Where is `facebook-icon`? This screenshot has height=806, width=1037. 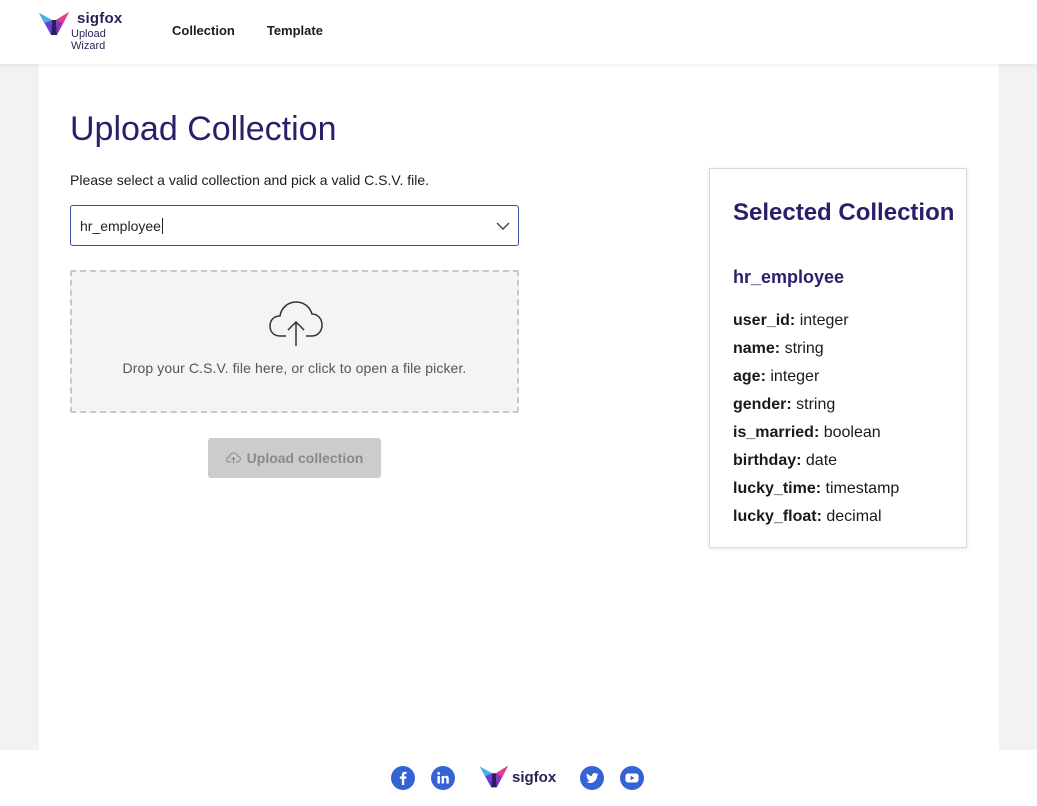
facebook-icon is located at coordinates (403, 778).